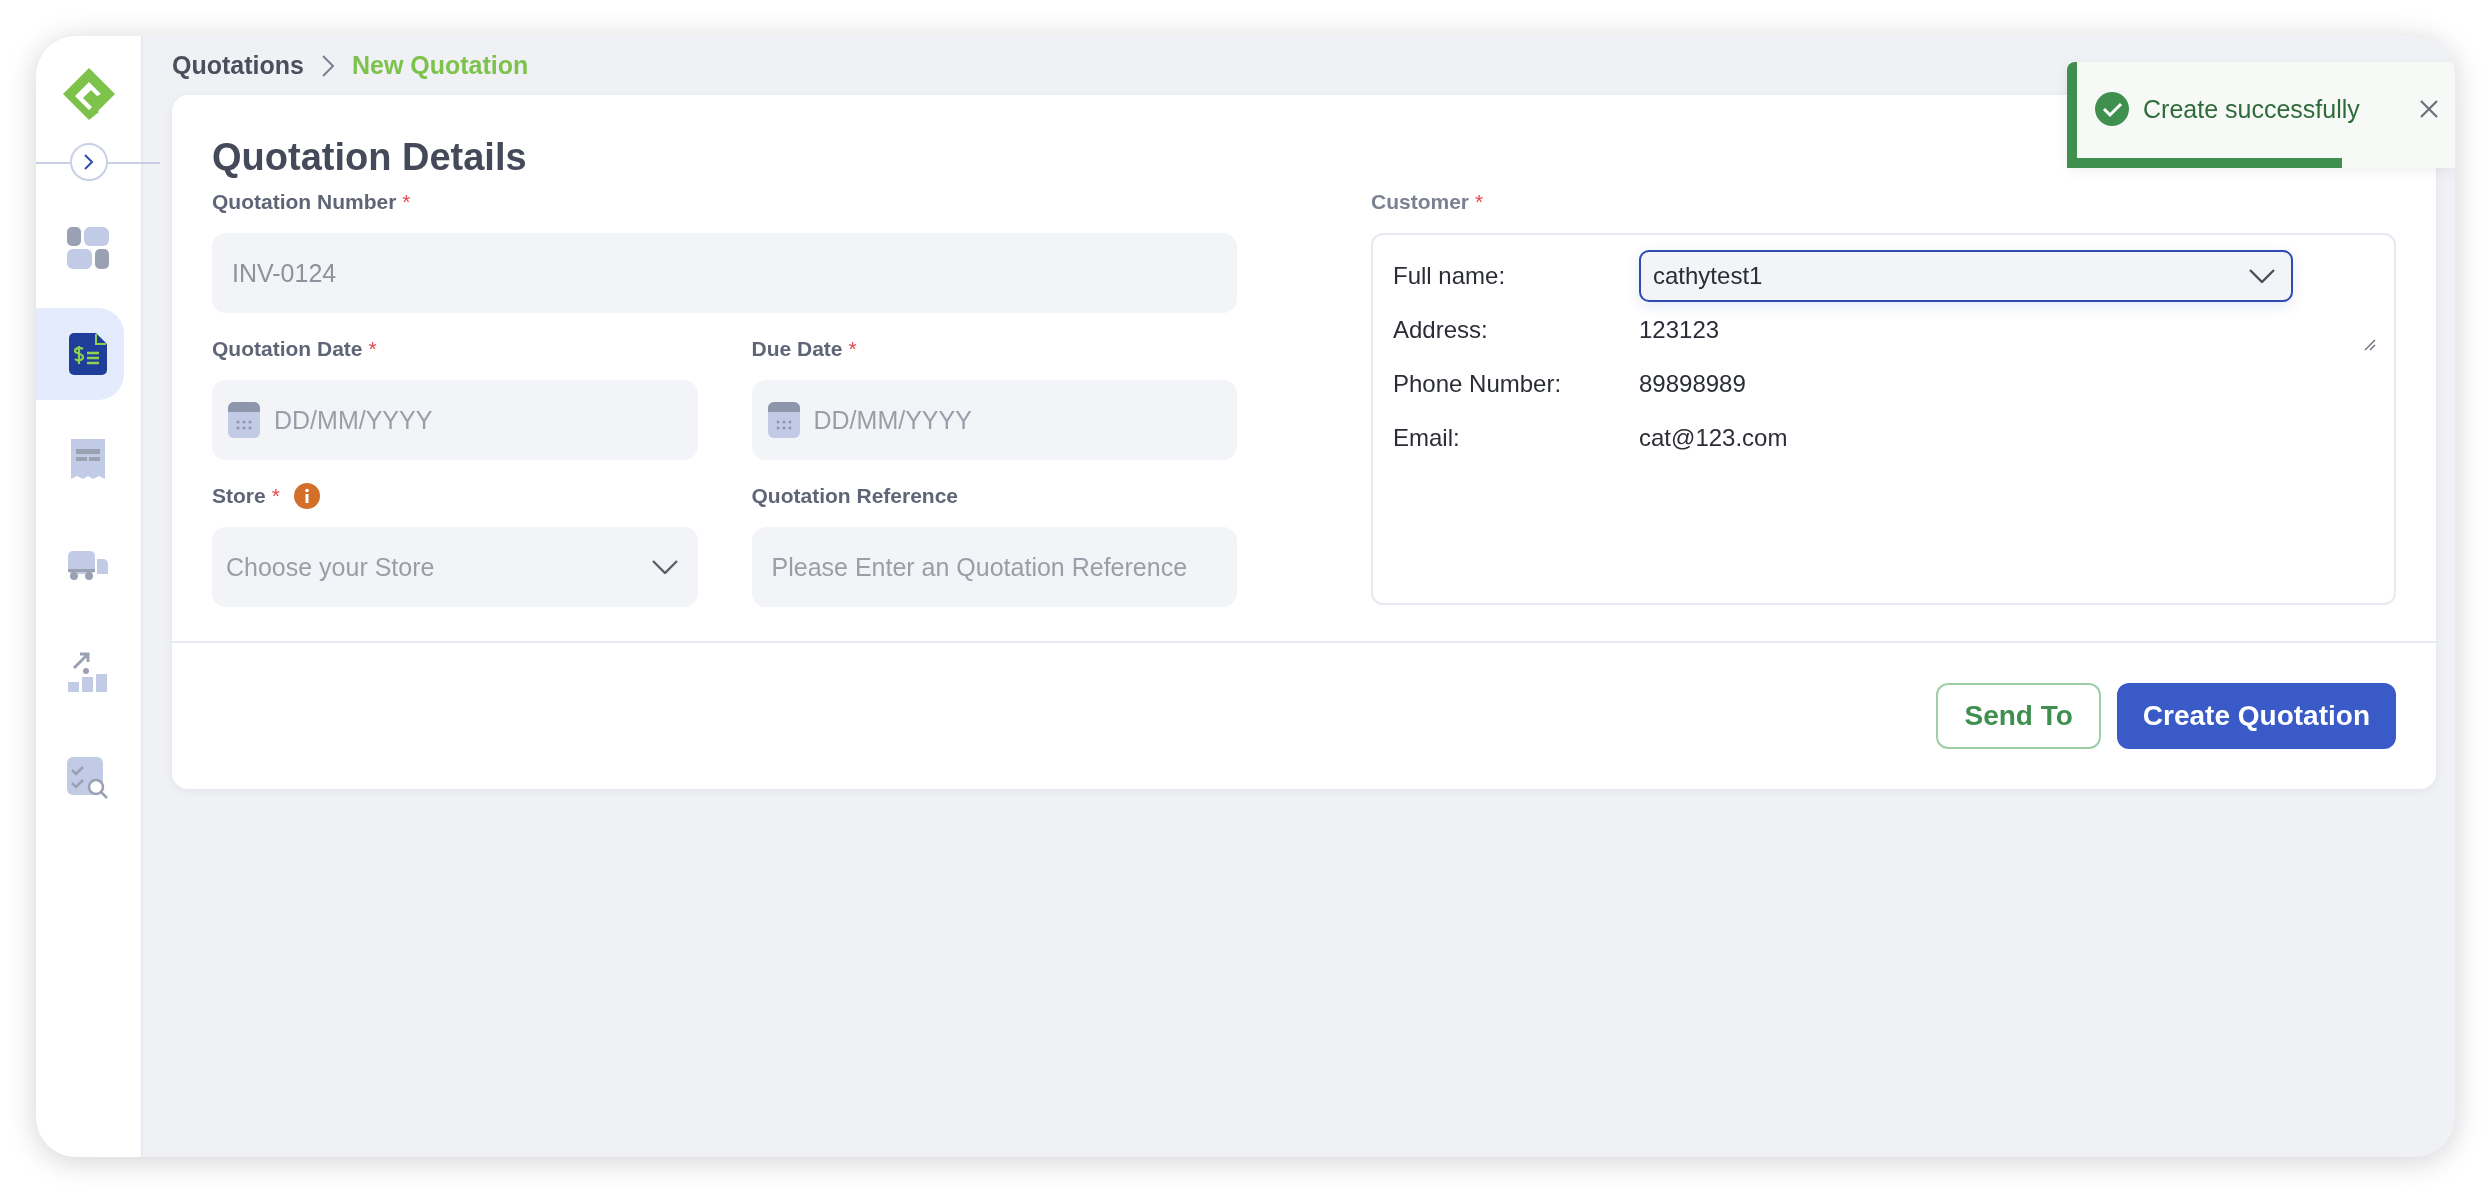  I want to click on store-dropdown: Choose your Store, so click(455, 567).